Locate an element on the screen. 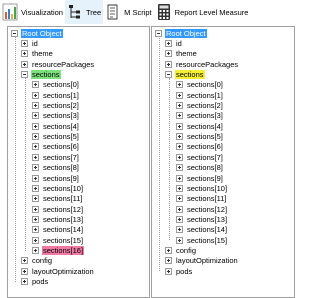  tree-node-section-item: sections[16] is located at coordinates (58, 250).